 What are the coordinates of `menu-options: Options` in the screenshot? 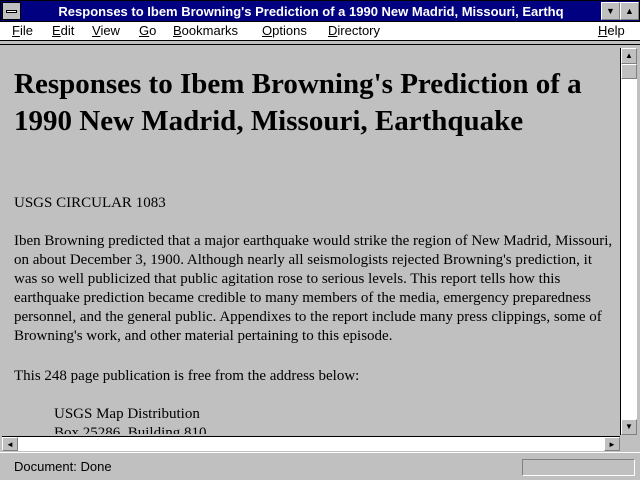 It's located at (284, 31).